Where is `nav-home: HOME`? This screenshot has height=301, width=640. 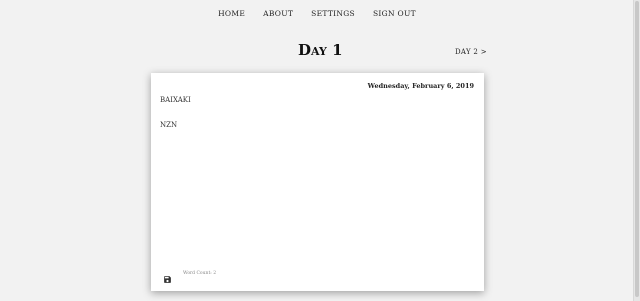
nav-home: HOME is located at coordinates (231, 13).